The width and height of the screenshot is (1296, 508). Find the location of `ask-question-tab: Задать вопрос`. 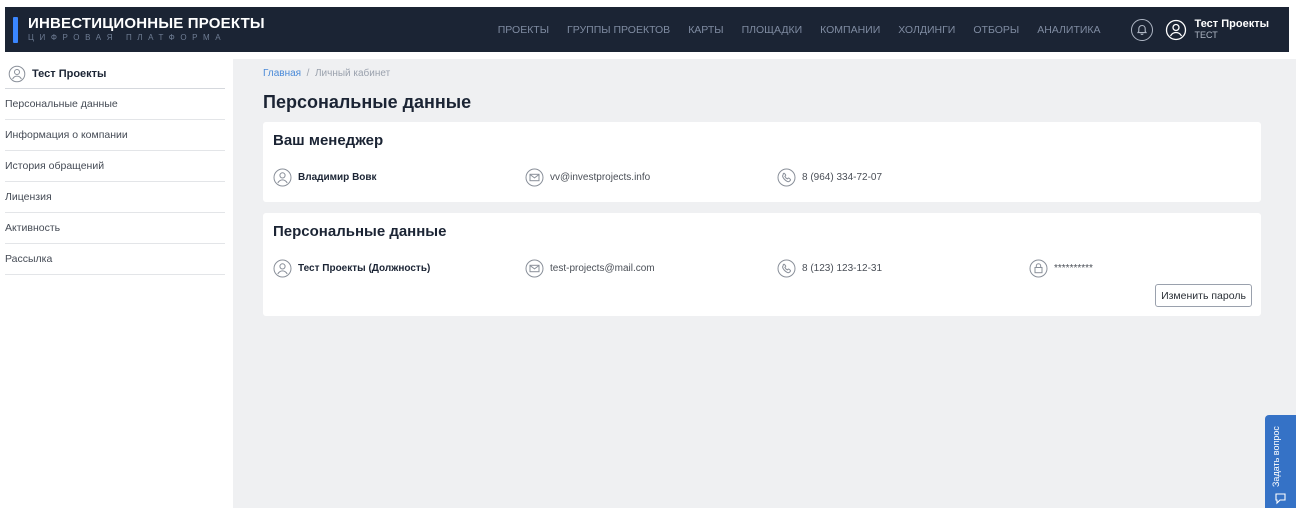

ask-question-tab: Задать вопрос is located at coordinates (1280, 461).